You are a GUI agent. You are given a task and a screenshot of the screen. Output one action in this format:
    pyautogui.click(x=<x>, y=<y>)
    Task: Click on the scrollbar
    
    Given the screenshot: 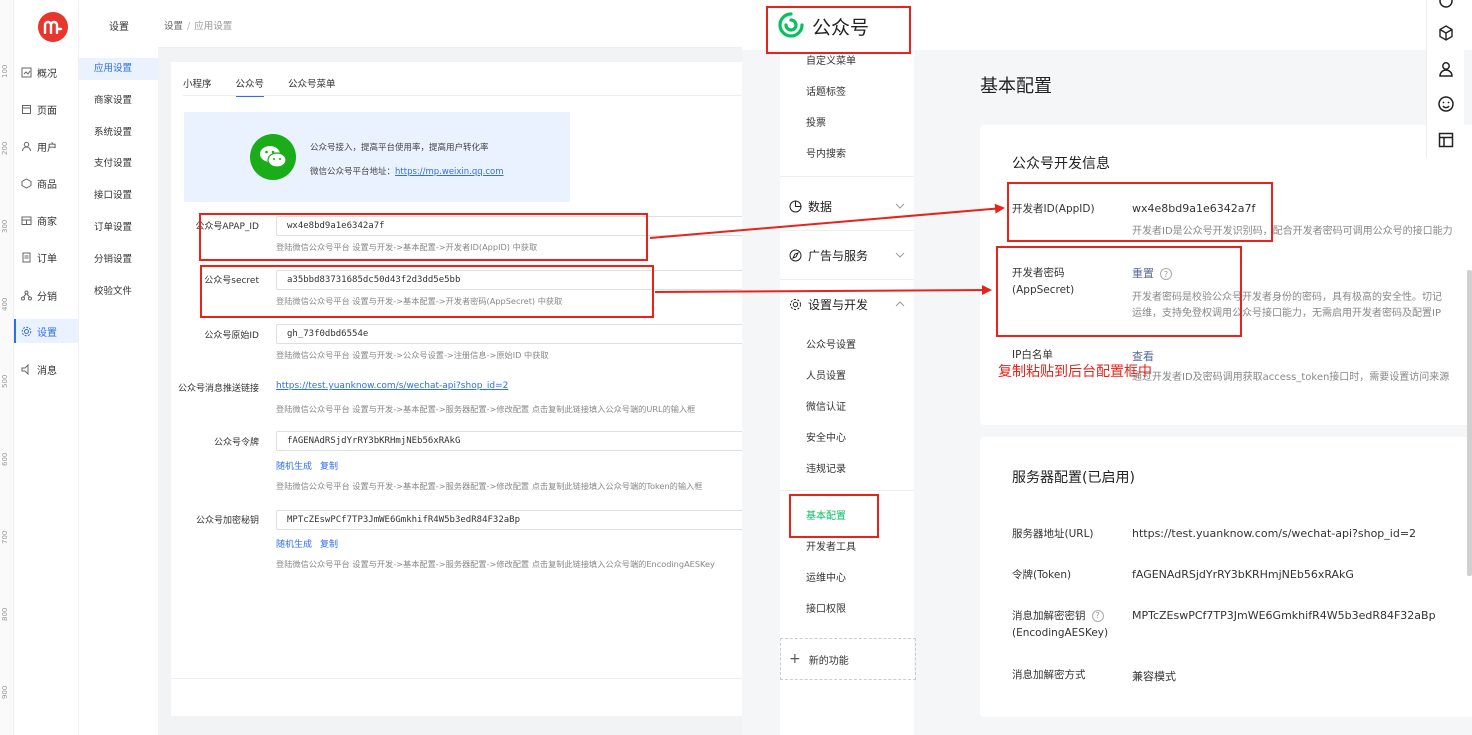 What is the action you would take?
    pyautogui.click(x=1469, y=423)
    